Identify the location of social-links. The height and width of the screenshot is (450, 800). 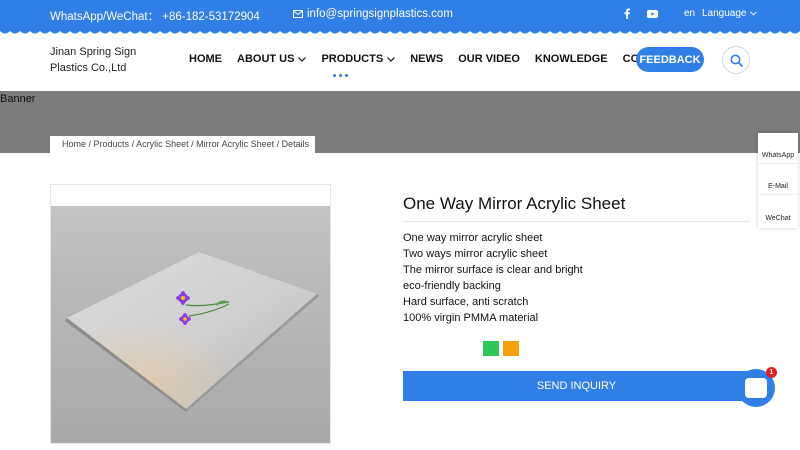
(640, 13).